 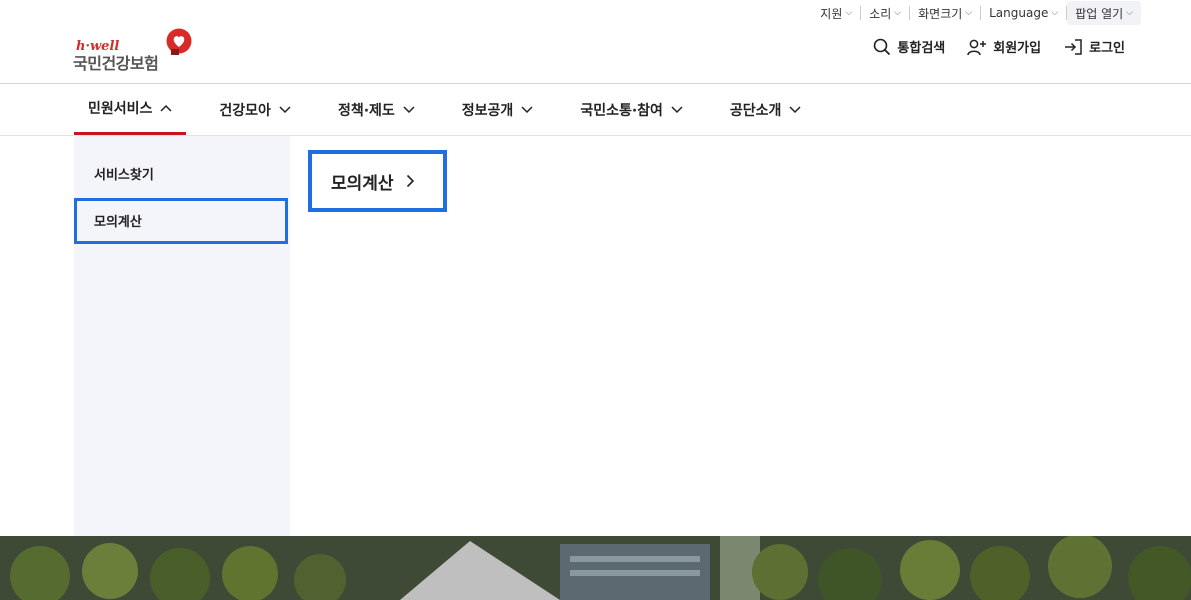 What do you see at coordinates (498, 109) in the screenshot?
I see `nav-disclosure: 정보공개` at bounding box center [498, 109].